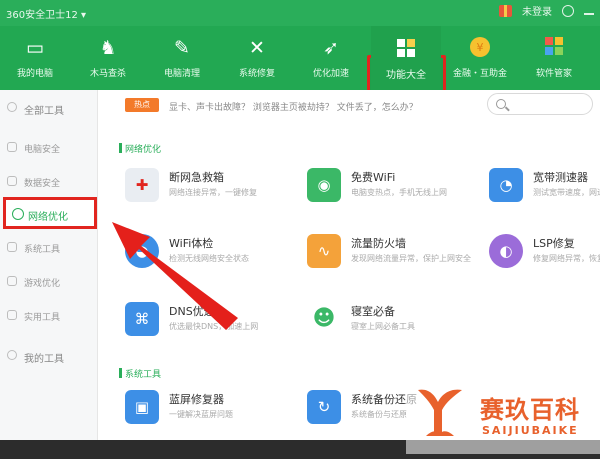 This screenshot has height=459, width=600. Describe the element at coordinates (49, 107) in the screenshot. I see `sidebar-all-tools: 全部工具` at that location.